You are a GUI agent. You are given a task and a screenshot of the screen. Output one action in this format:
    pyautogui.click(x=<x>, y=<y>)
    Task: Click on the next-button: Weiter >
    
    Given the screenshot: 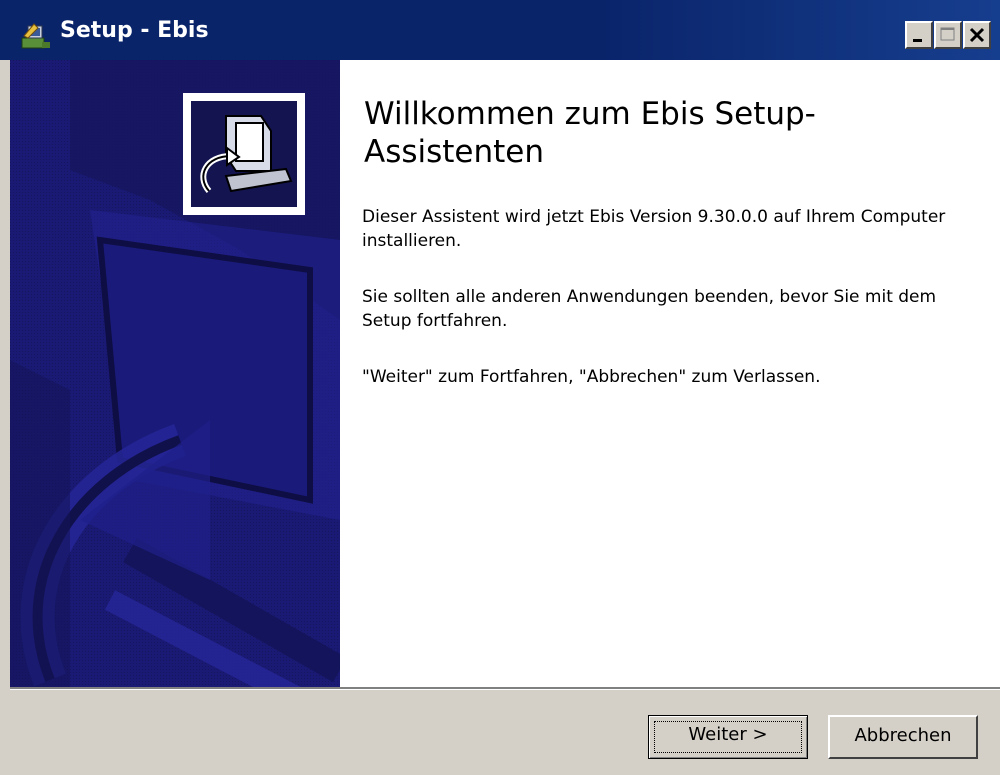 What is the action you would take?
    pyautogui.click(x=728, y=737)
    